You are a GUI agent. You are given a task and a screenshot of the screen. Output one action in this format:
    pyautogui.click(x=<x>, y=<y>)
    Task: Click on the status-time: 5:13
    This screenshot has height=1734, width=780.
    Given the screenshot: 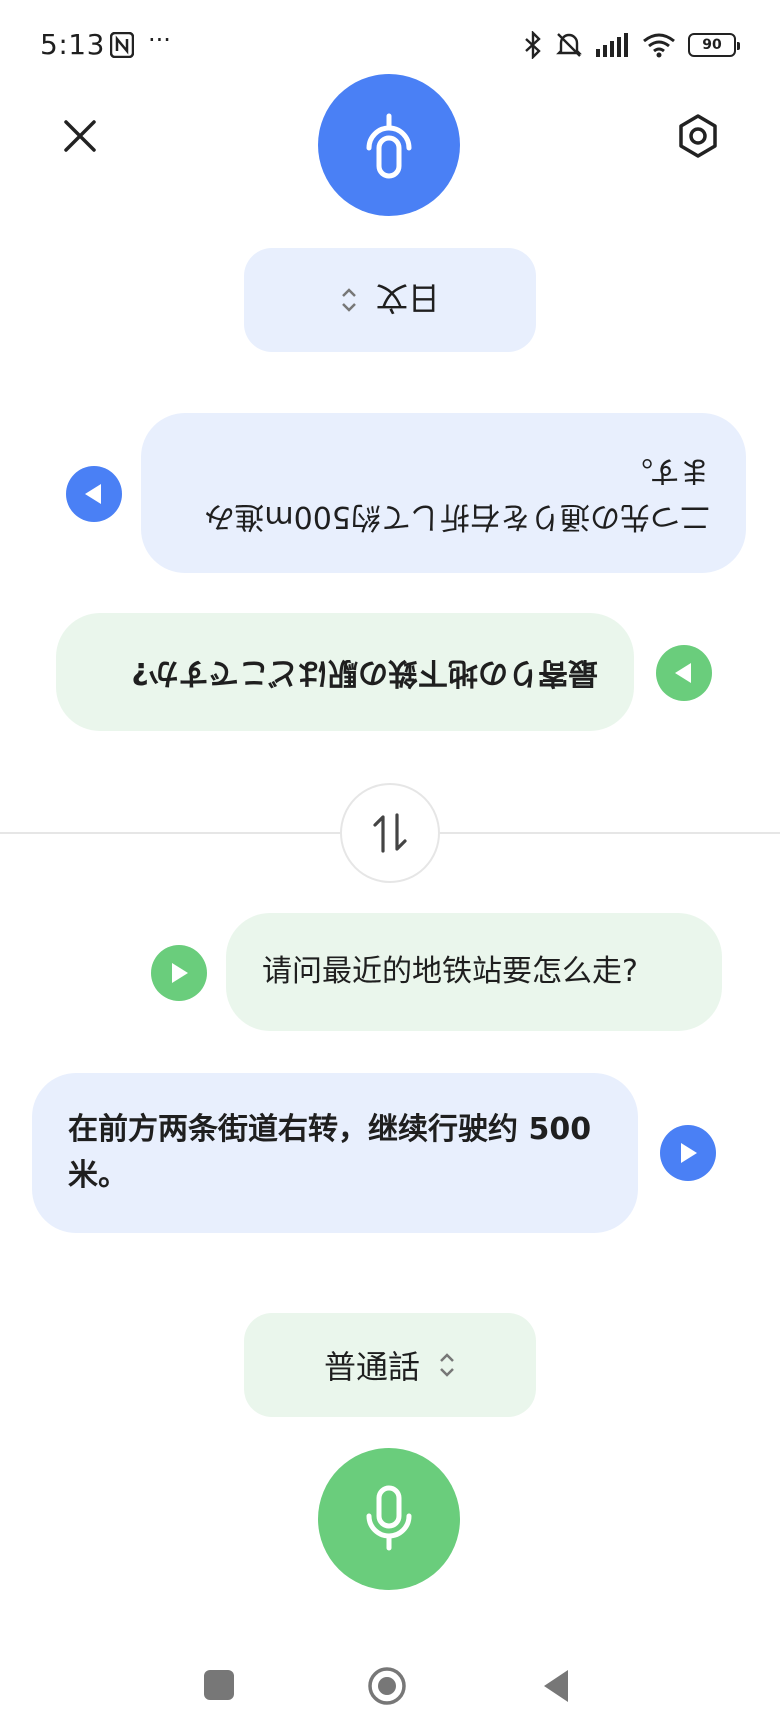 What is the action you would take?
    pyautogui.click(x=72, y=44)
    